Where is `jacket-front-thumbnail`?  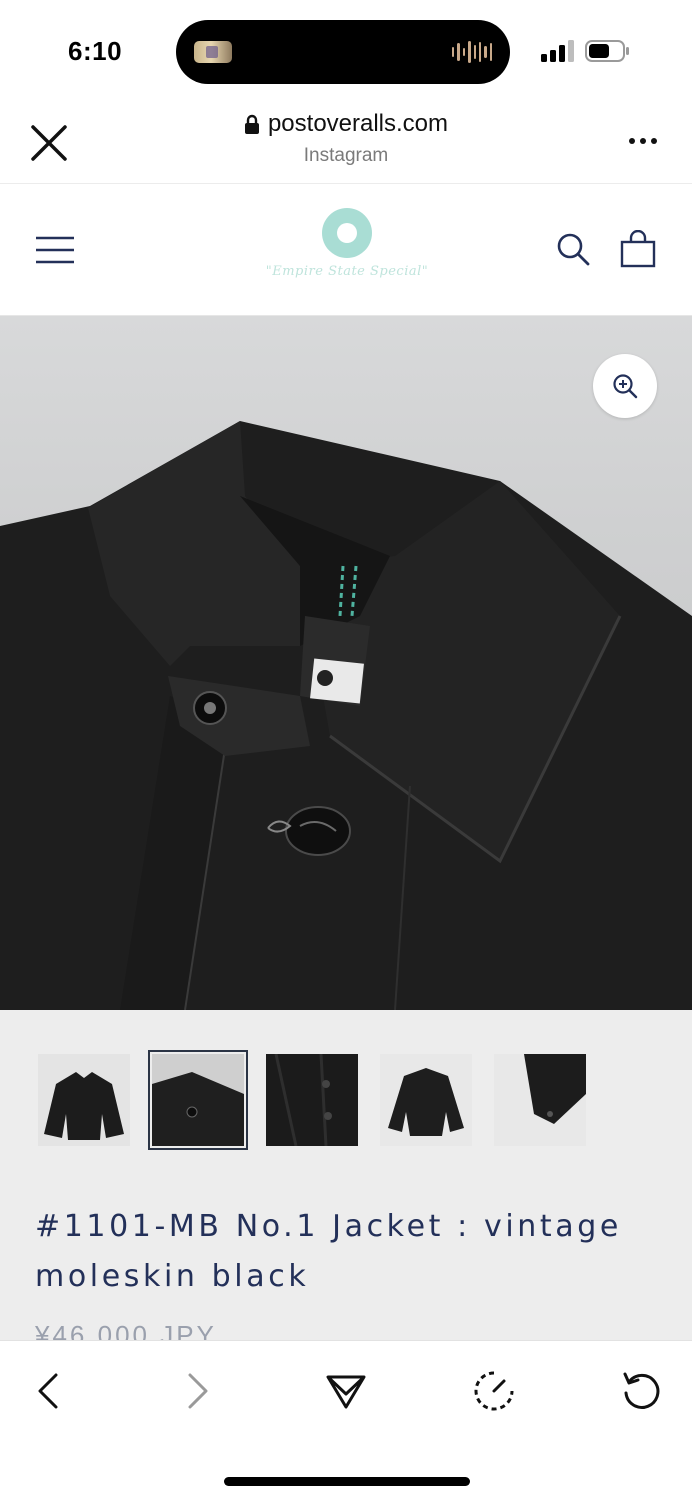 jacket-front-thumbnail is located at coordinates (84, 1106).